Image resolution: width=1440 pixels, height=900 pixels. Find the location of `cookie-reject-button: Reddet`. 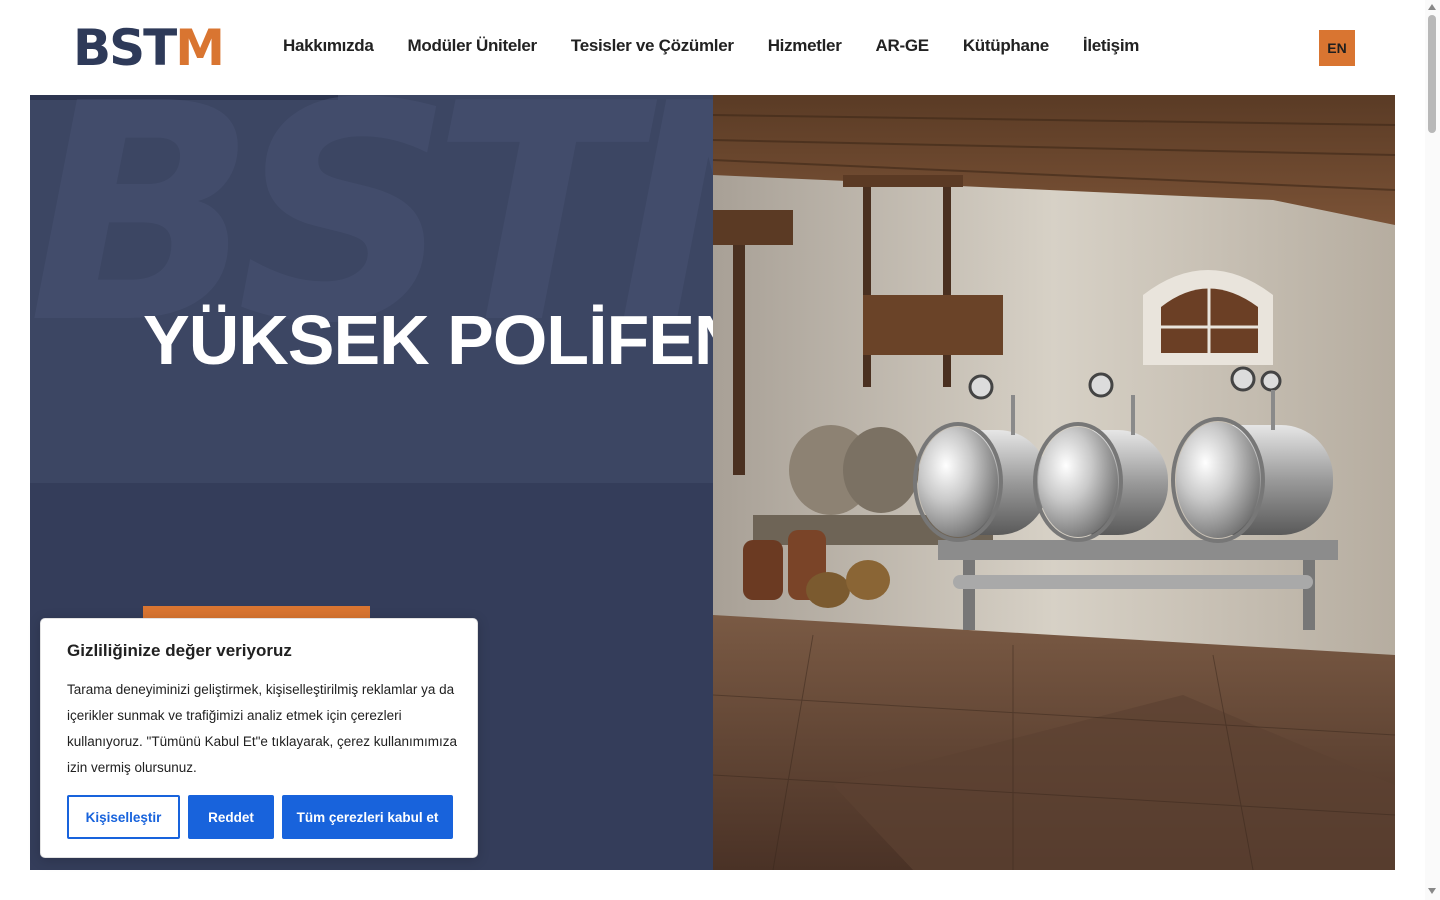

cookie-reject-button: Reddet is located at coordinates (231, 817).